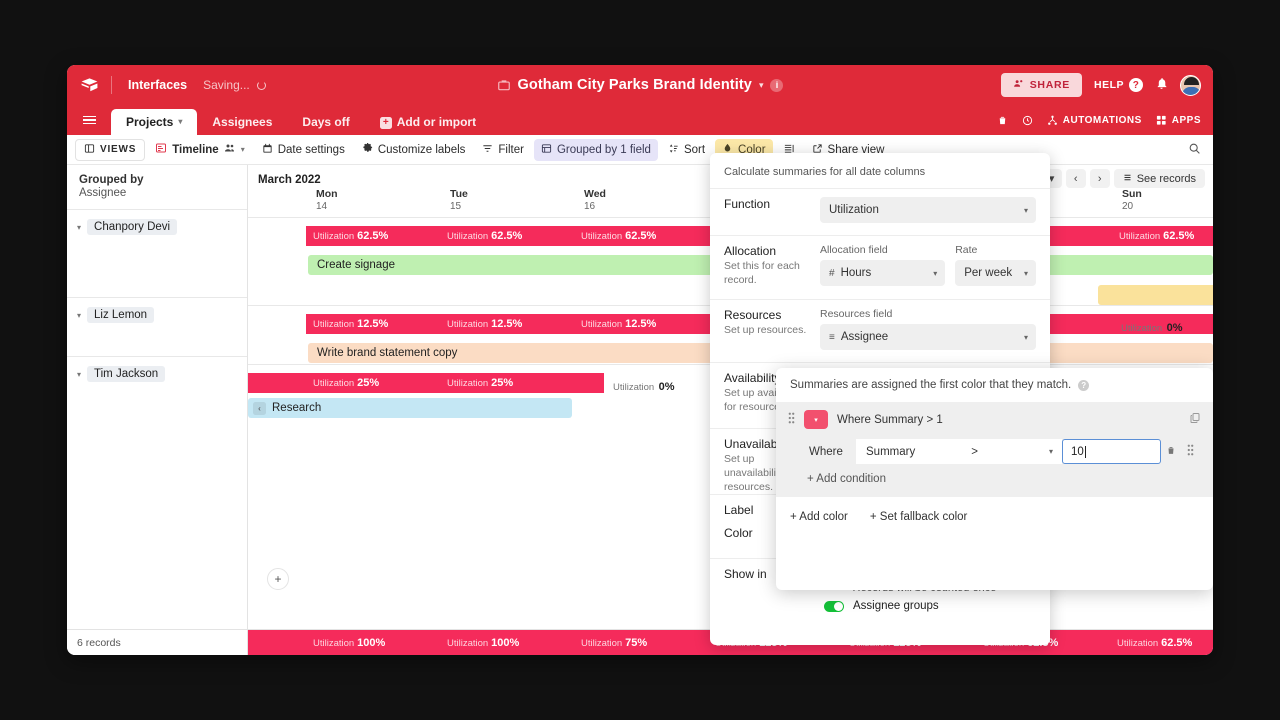 The height and width of the screenshot is (720, 1280). Describe the element at coordinates (1190, 85) in the screenshot. I see `avatar` at that location.